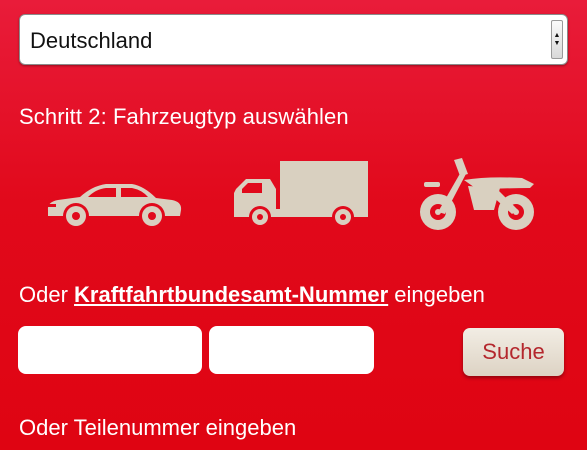 Image resolution: width=587 pixels, height=450 pixels. I want to click on motorcycle-icon, so click(477, 194).